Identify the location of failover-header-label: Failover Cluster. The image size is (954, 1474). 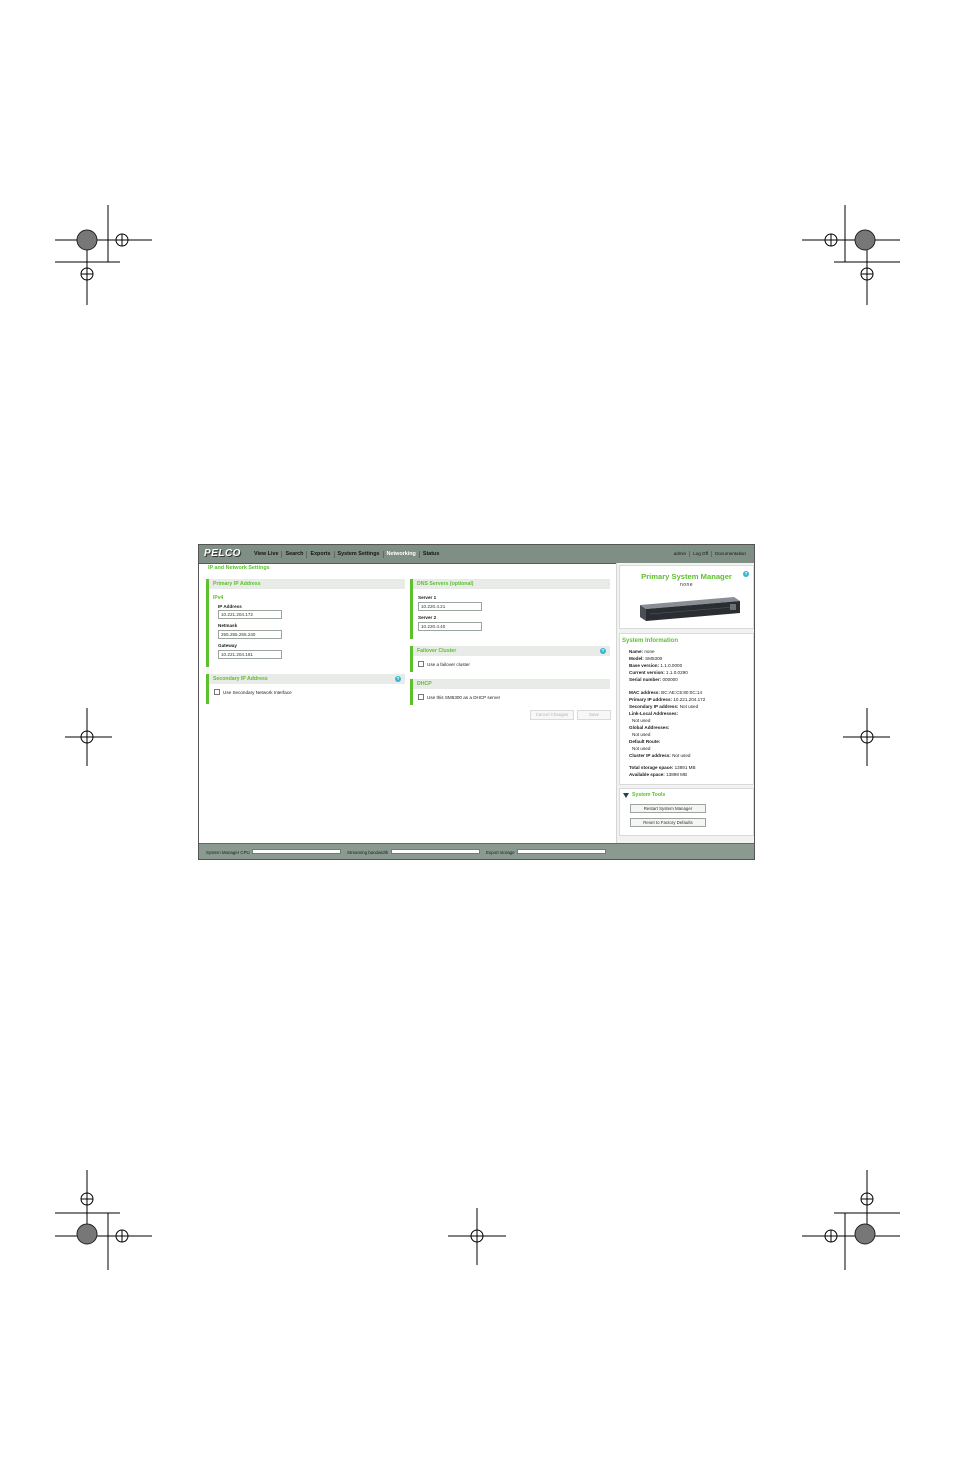
(437, 651).